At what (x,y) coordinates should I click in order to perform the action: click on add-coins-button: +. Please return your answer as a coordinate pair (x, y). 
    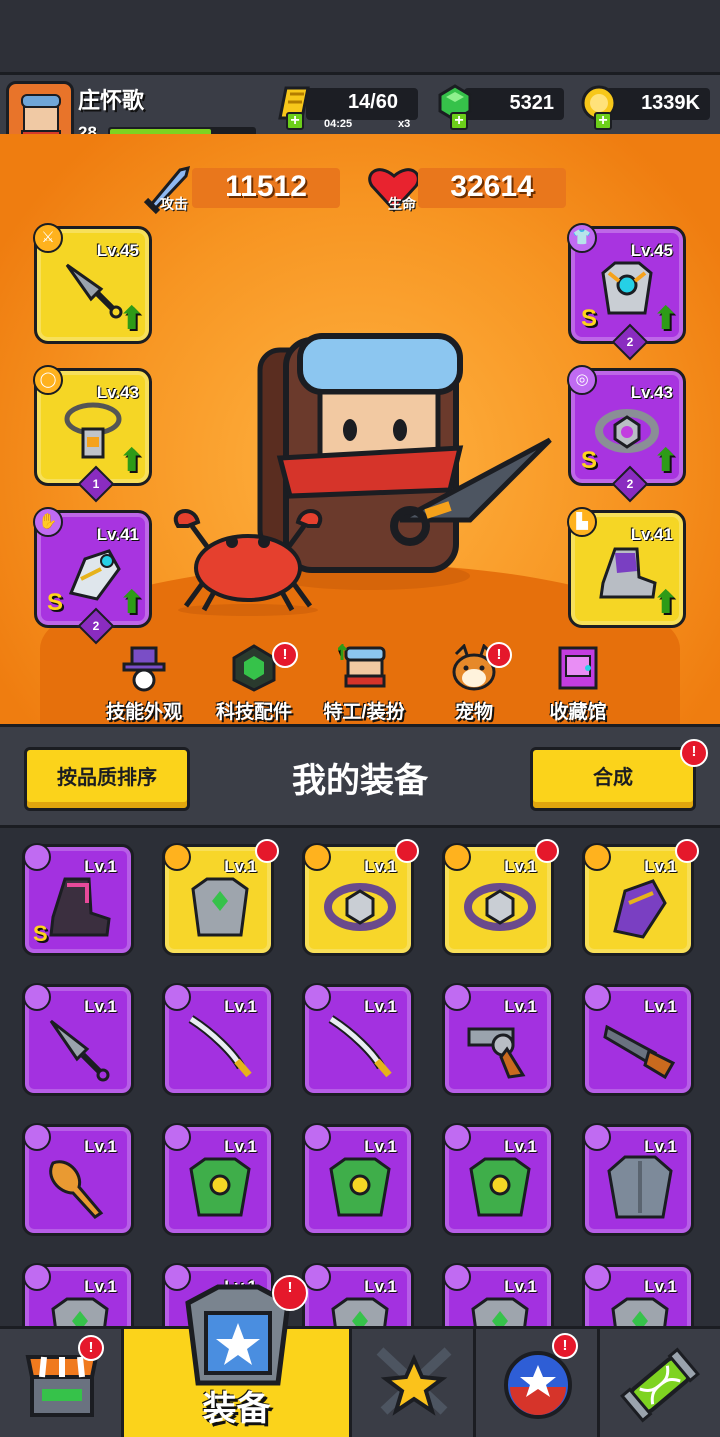
    Looking at the image, I should click on (603, 121).